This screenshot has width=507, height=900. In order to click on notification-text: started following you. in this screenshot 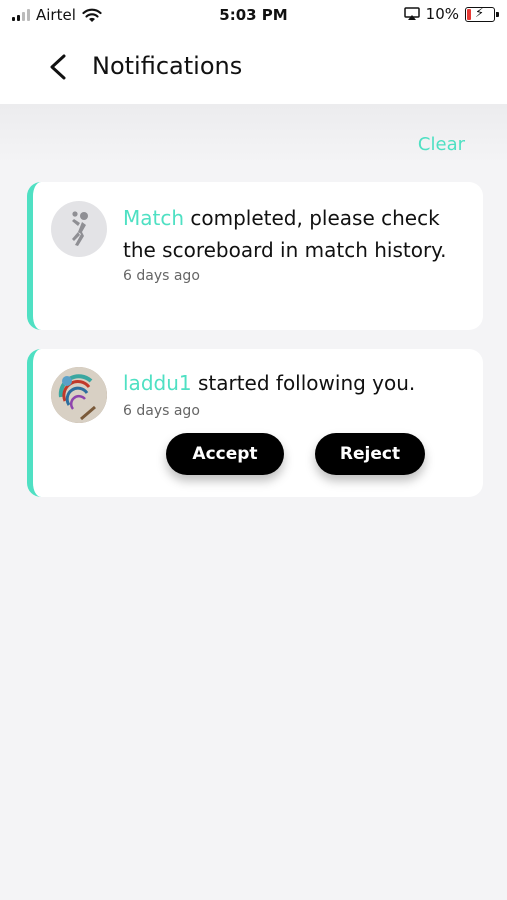, I will do `click(303, 383)`.